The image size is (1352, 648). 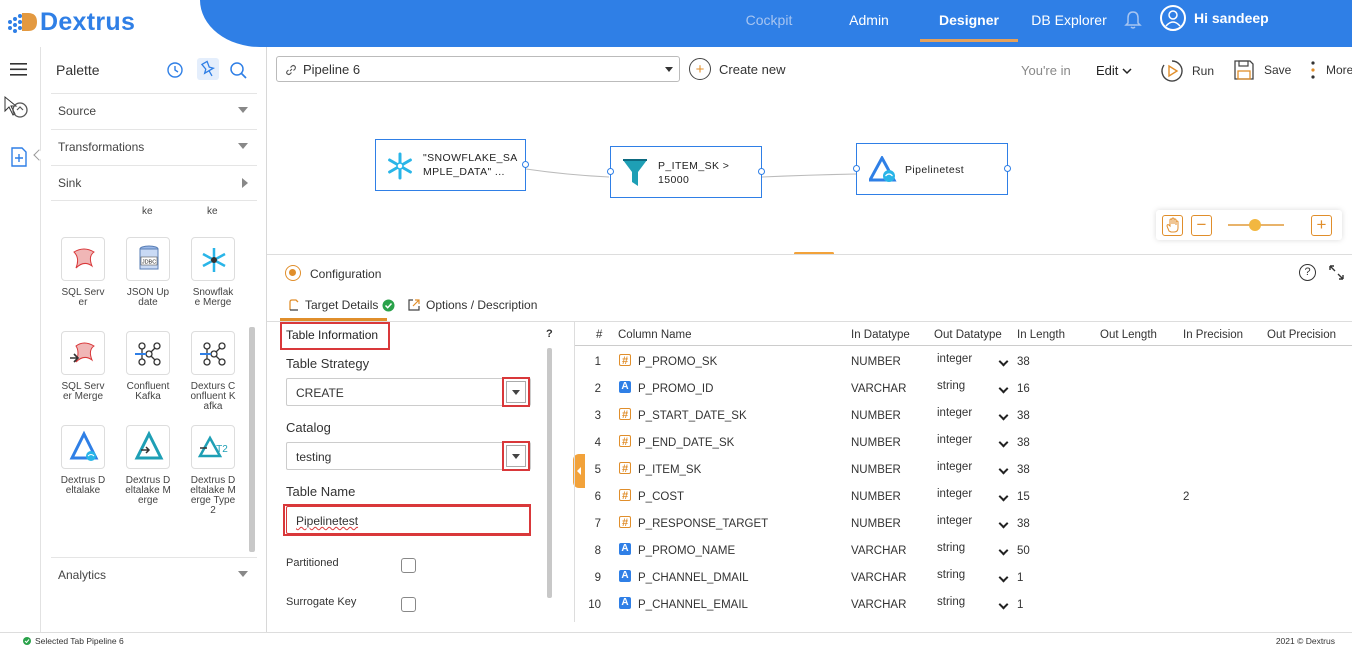 I want to click on partitioned-label: Partitioned, so click(x=312, y=563).